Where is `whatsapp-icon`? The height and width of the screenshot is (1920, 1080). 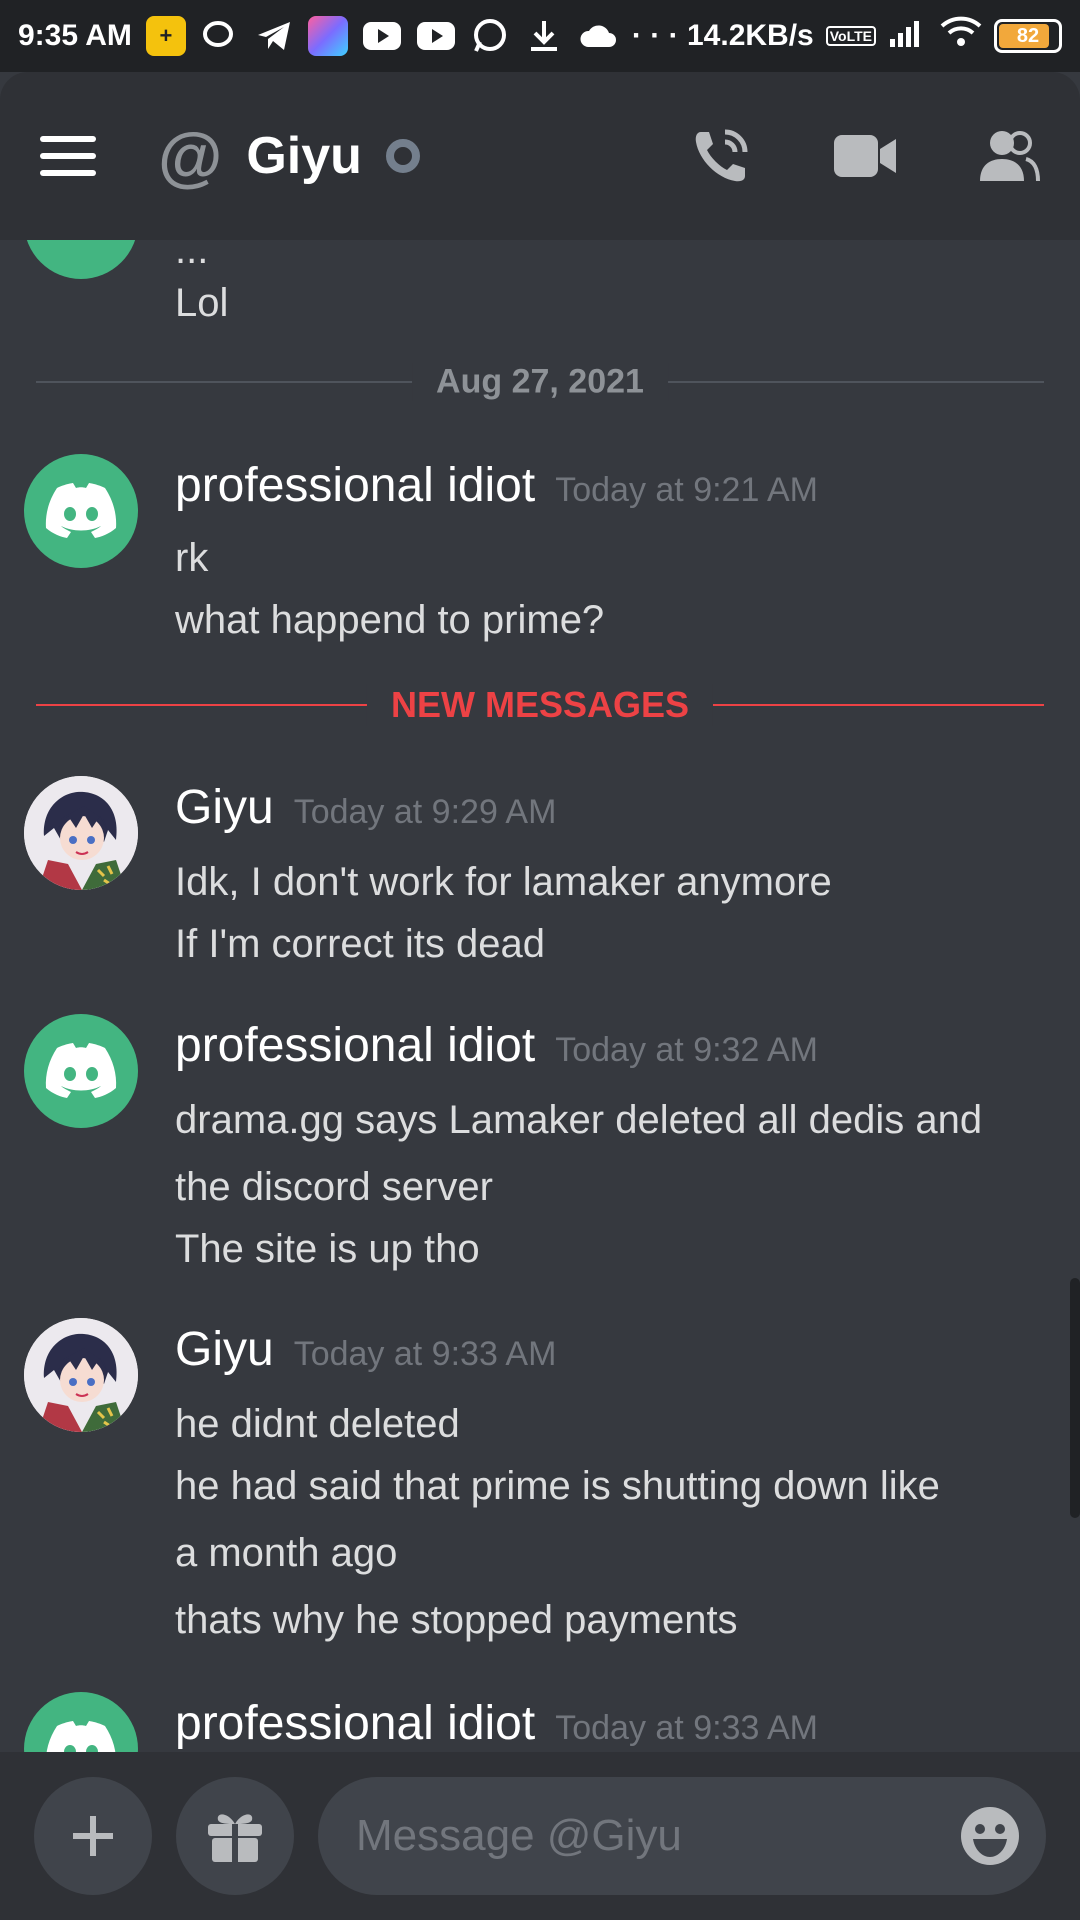 whatsapp-icon is located at coordinates (490, 36).